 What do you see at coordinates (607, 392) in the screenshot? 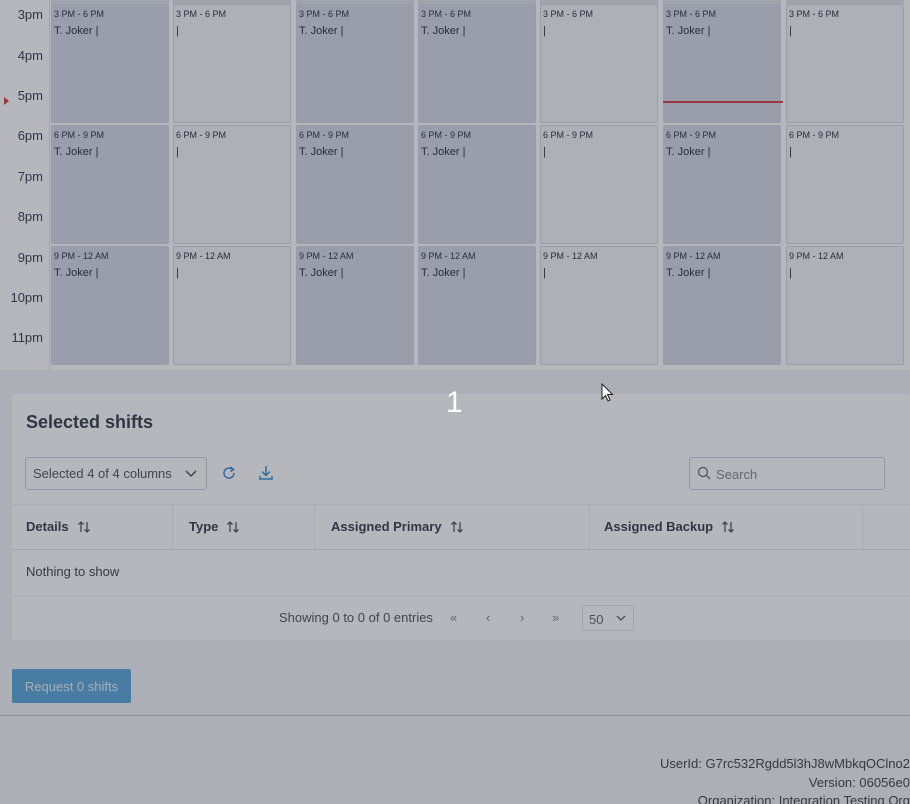
I see `mouse-cursor-icon` at bounding box center [607, 392].